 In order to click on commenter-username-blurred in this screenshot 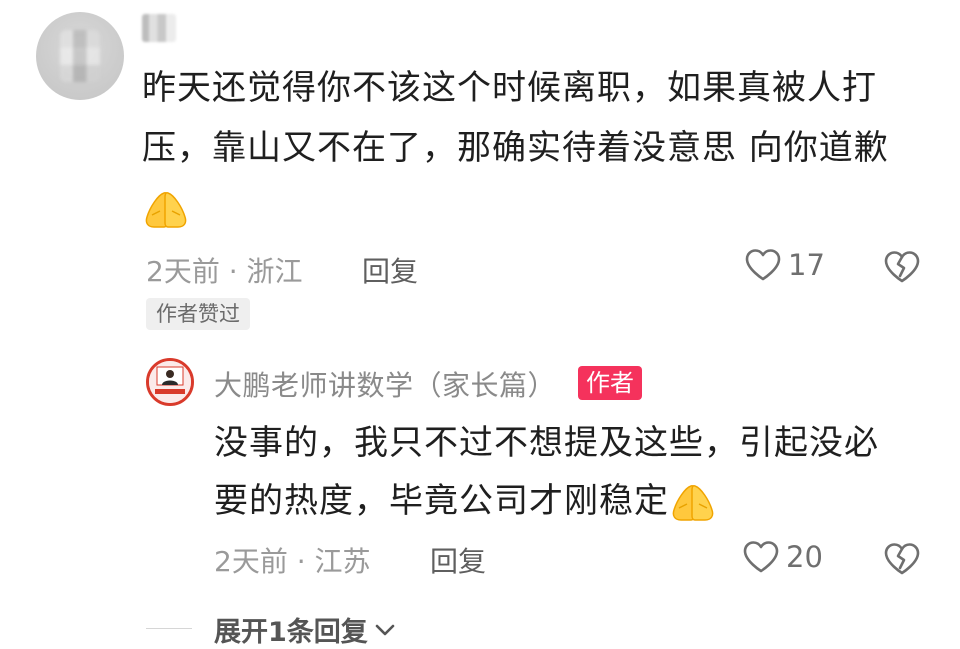, I will do `click(159, 28)`.